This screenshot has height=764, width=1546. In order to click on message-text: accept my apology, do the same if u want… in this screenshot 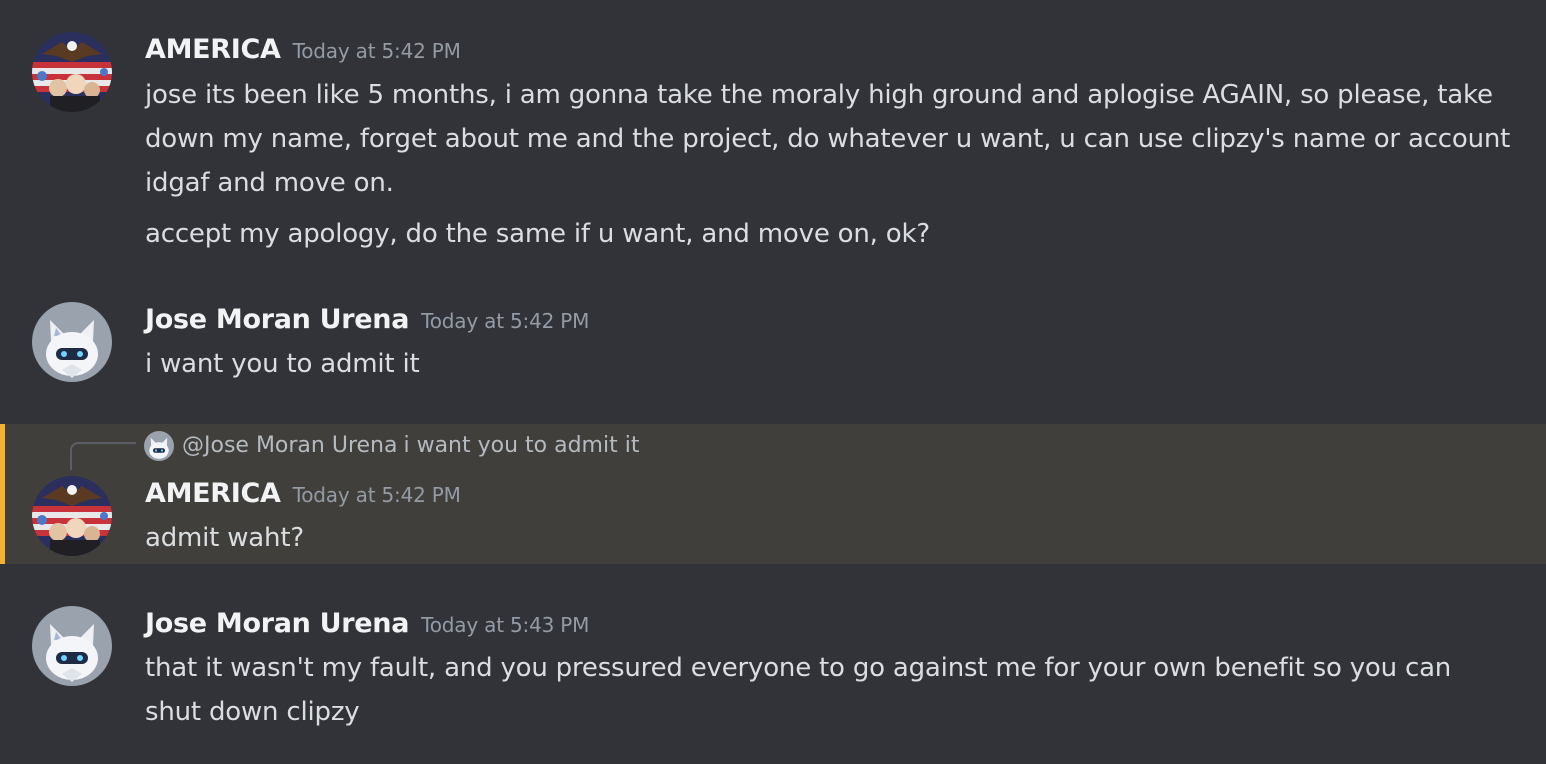, I will do `click(537, 234)`.